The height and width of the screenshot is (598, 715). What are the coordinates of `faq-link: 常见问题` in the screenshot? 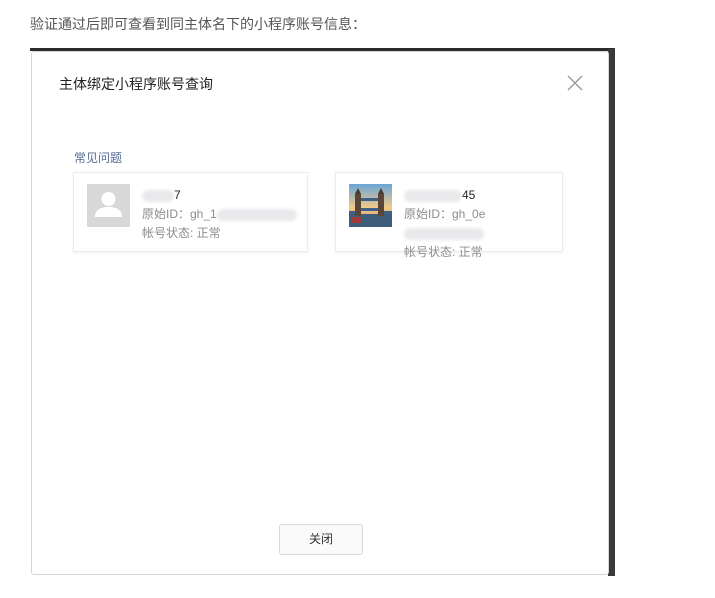 It's located at (98, 157).